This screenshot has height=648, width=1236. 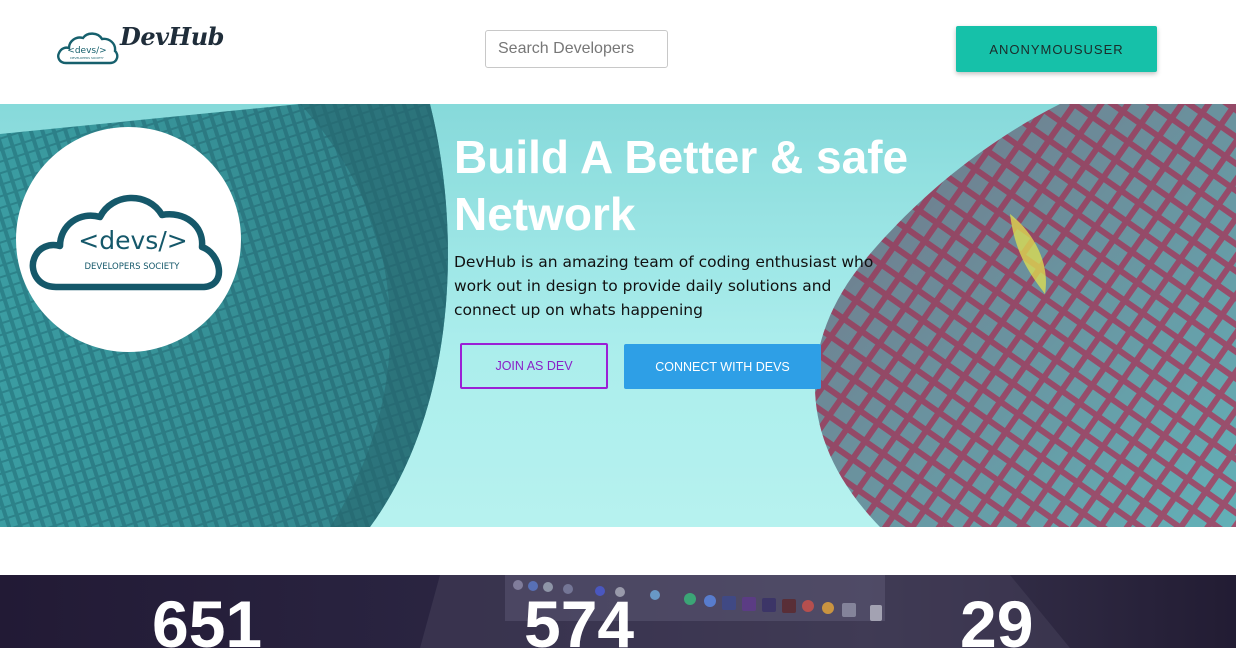 What do you see at coordinates (132, 267) in the screenshot?
I see `hero-logo-subtext: DEVELOPERS SOCIETY` at bounding box center [132, 267].